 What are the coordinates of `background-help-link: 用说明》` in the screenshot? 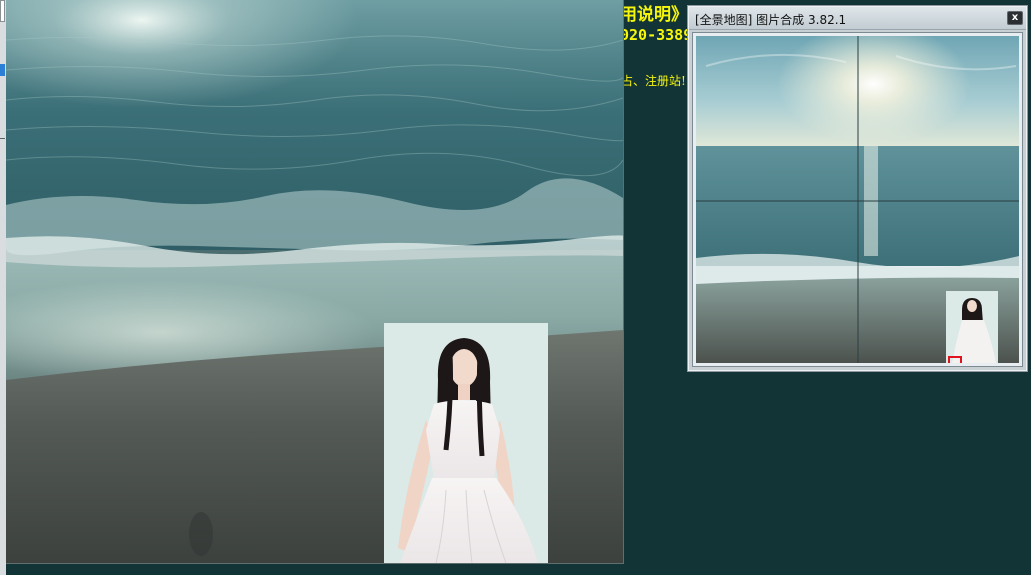 It's located at (653, 11).